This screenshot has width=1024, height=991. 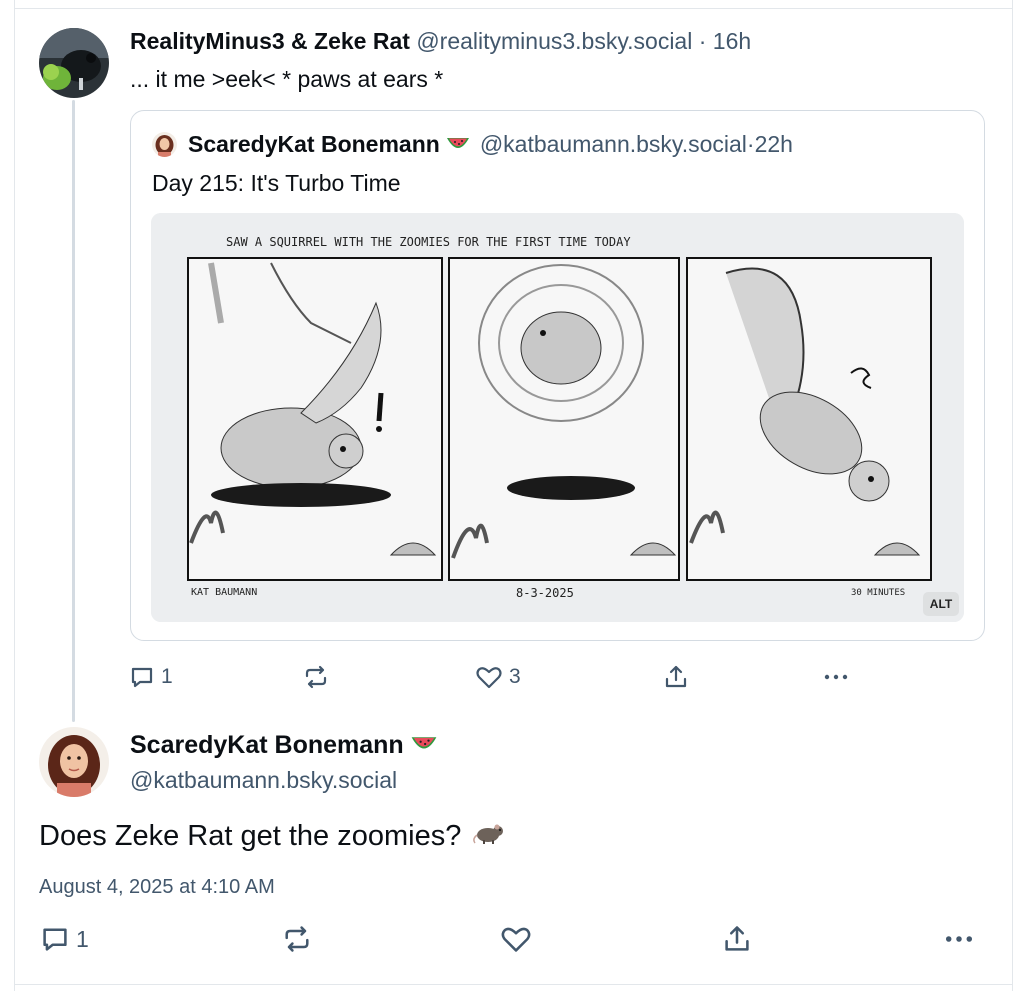 I want to click on frame-bottom-border, so click(x=513, y=984).